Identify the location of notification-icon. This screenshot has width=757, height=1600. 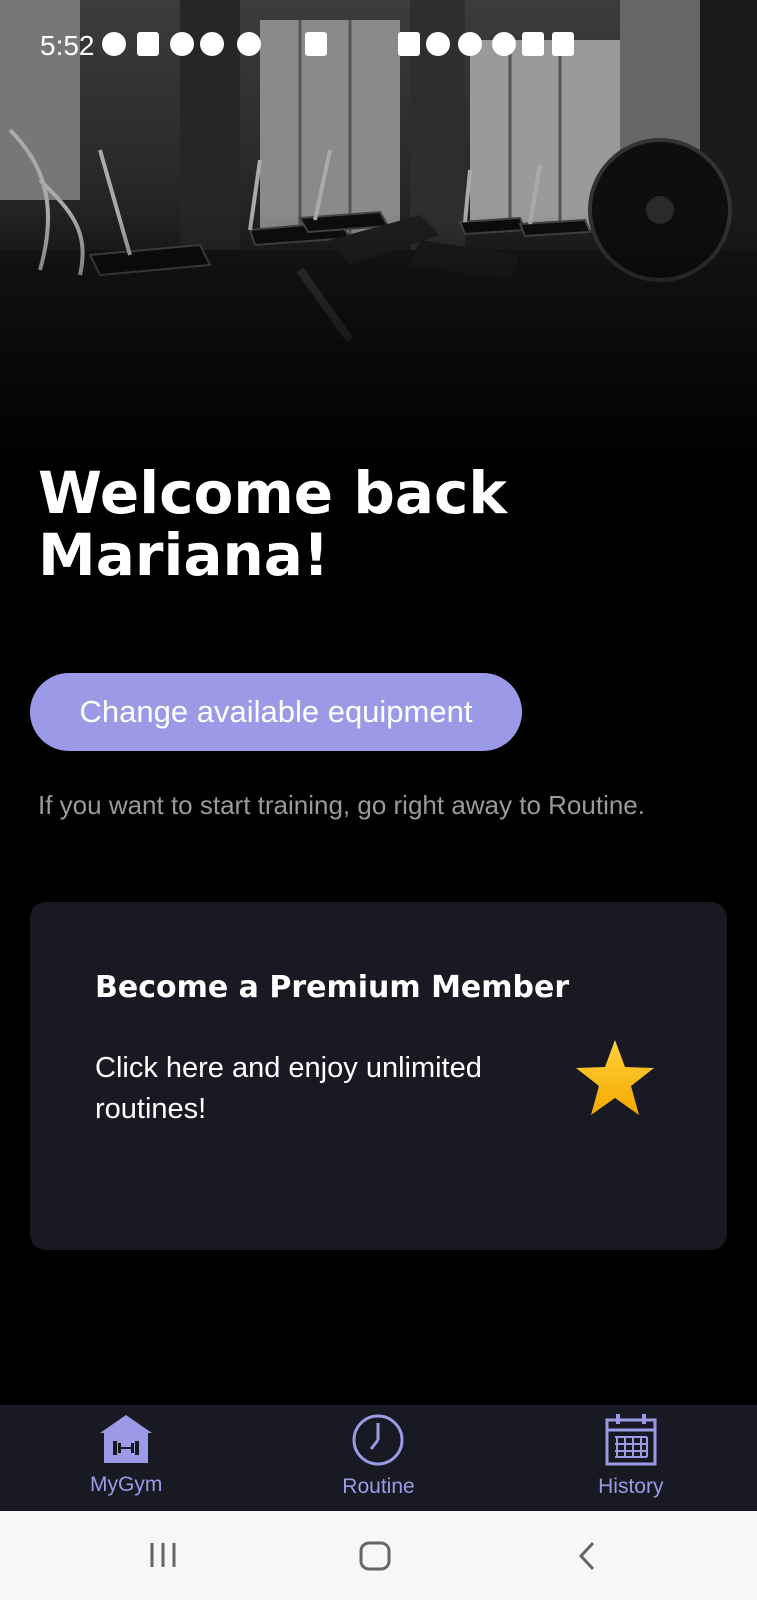
(249, 44).